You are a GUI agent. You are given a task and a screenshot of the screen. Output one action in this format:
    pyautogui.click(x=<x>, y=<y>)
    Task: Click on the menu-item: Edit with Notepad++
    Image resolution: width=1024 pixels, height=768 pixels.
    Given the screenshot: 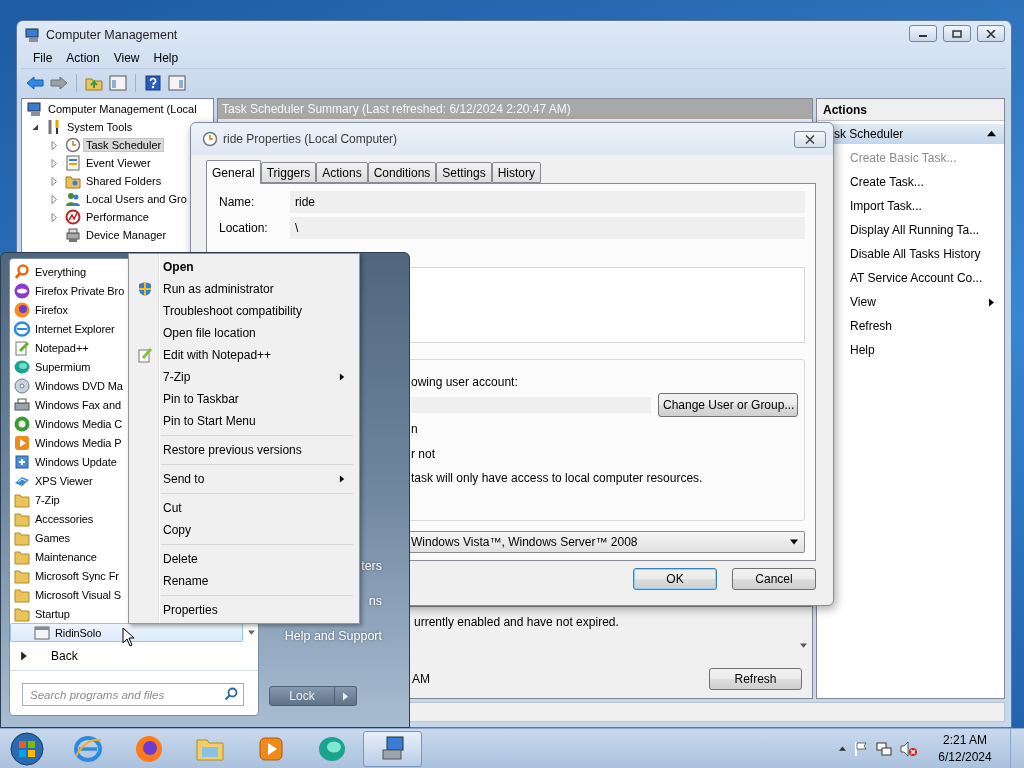 What is the action you would take?
    pyautogui.click(x=244, y=355)
    